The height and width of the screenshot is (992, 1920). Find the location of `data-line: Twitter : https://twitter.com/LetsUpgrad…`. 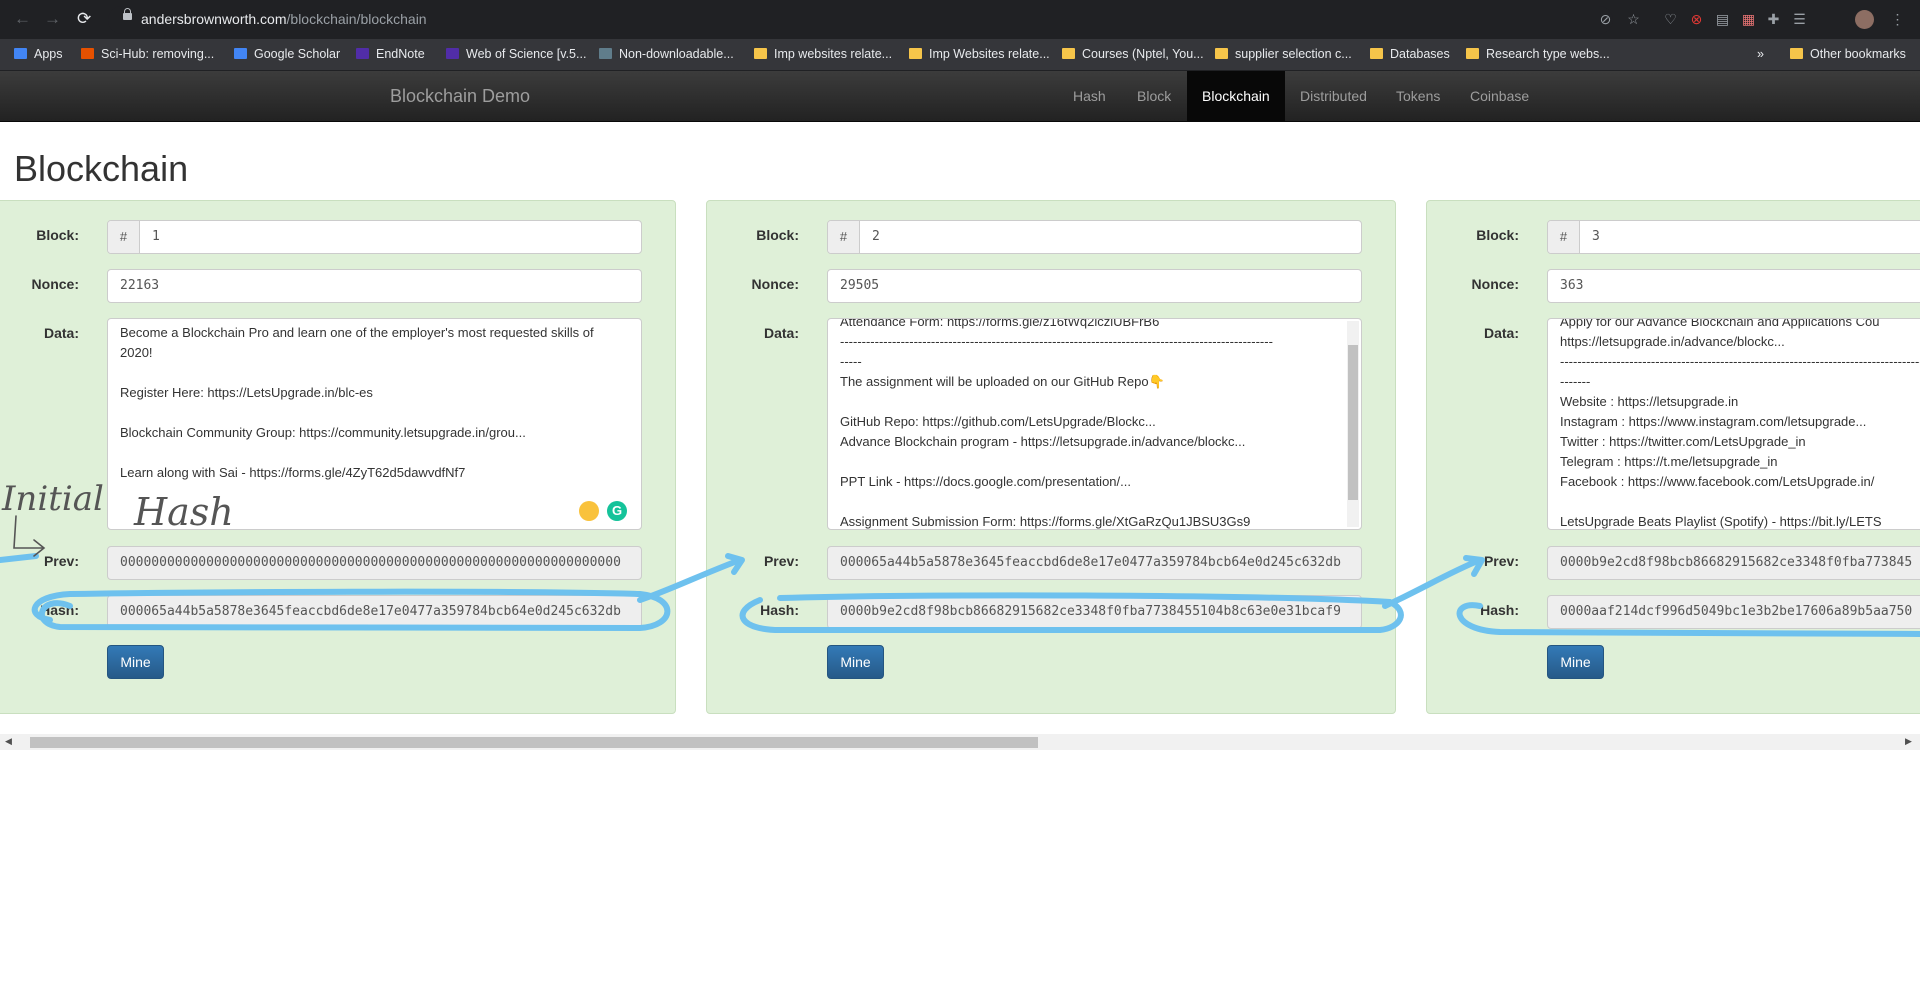

data-line: Twitter : https://twitter.com/LetsUpgrad… is located at coordinates (1683, 441).